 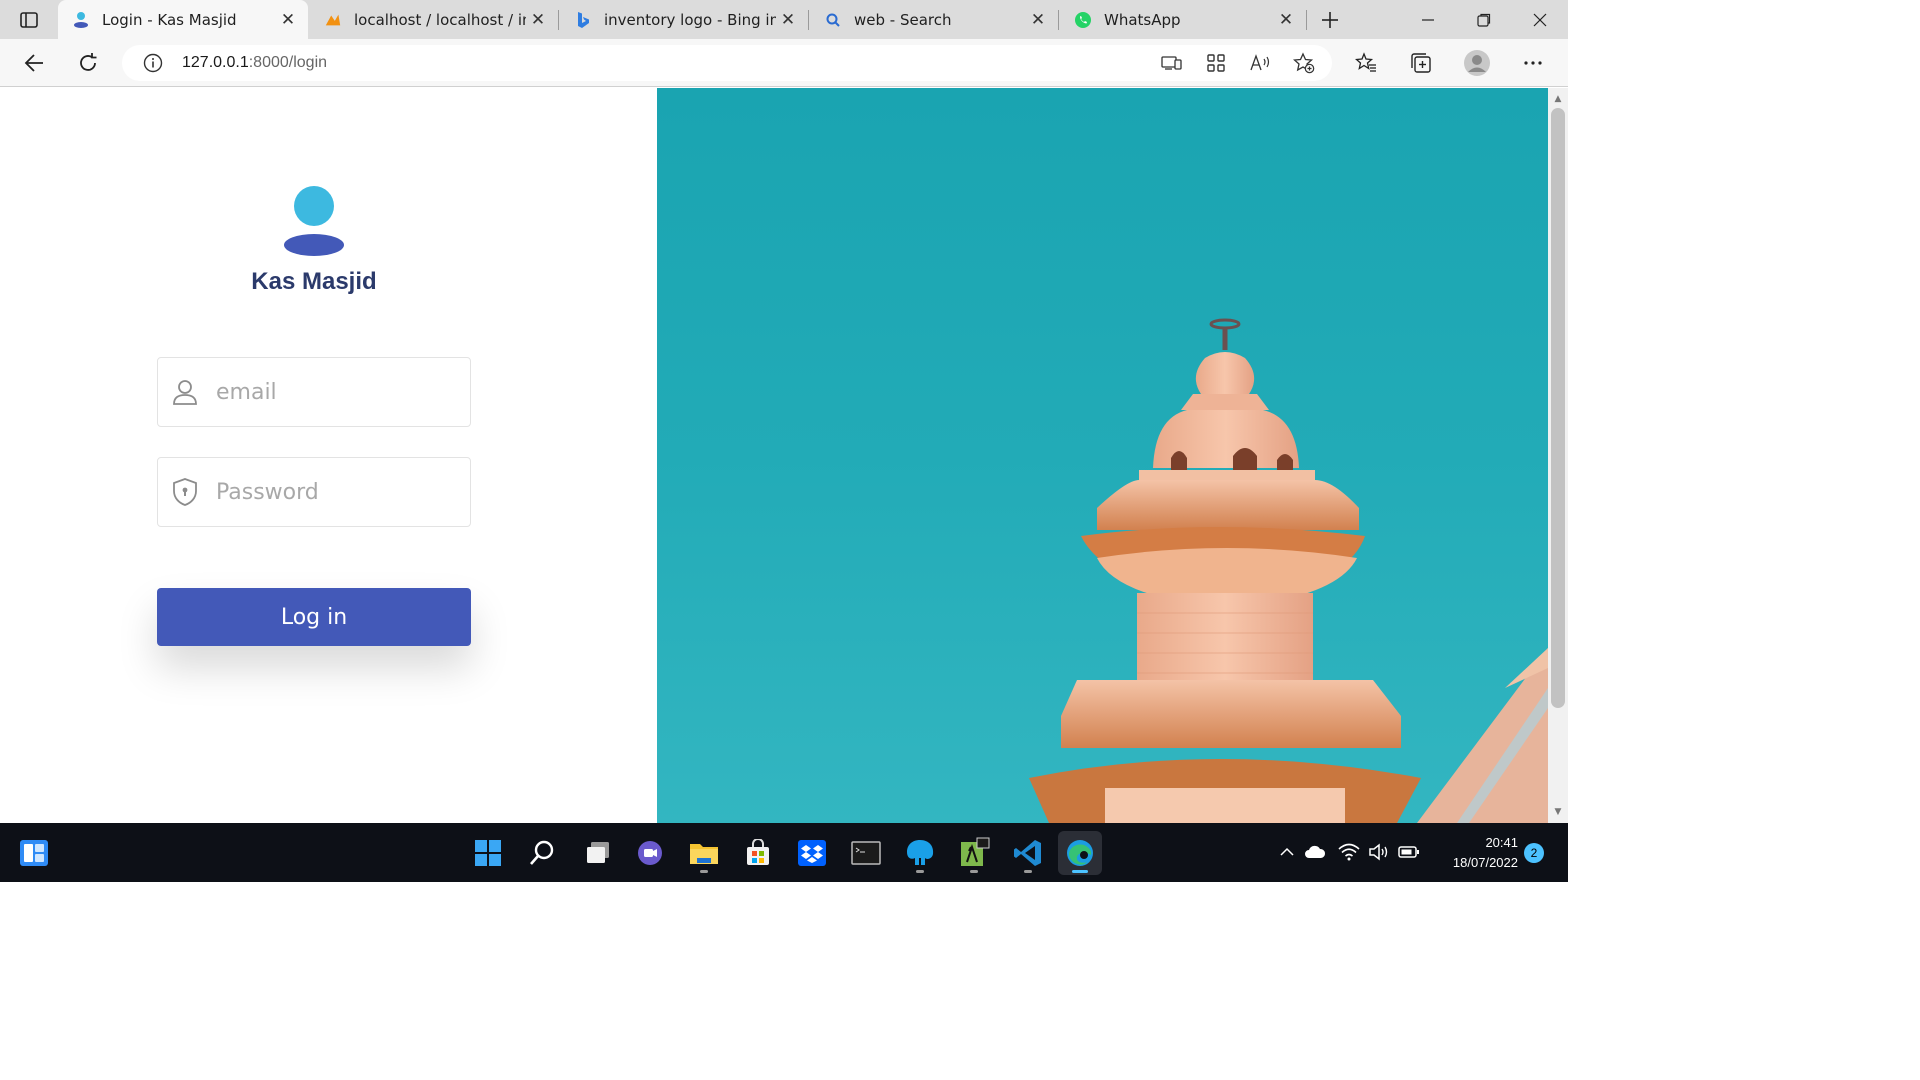 I want to click on minaret-illustration, so click(x=1288, y=570).